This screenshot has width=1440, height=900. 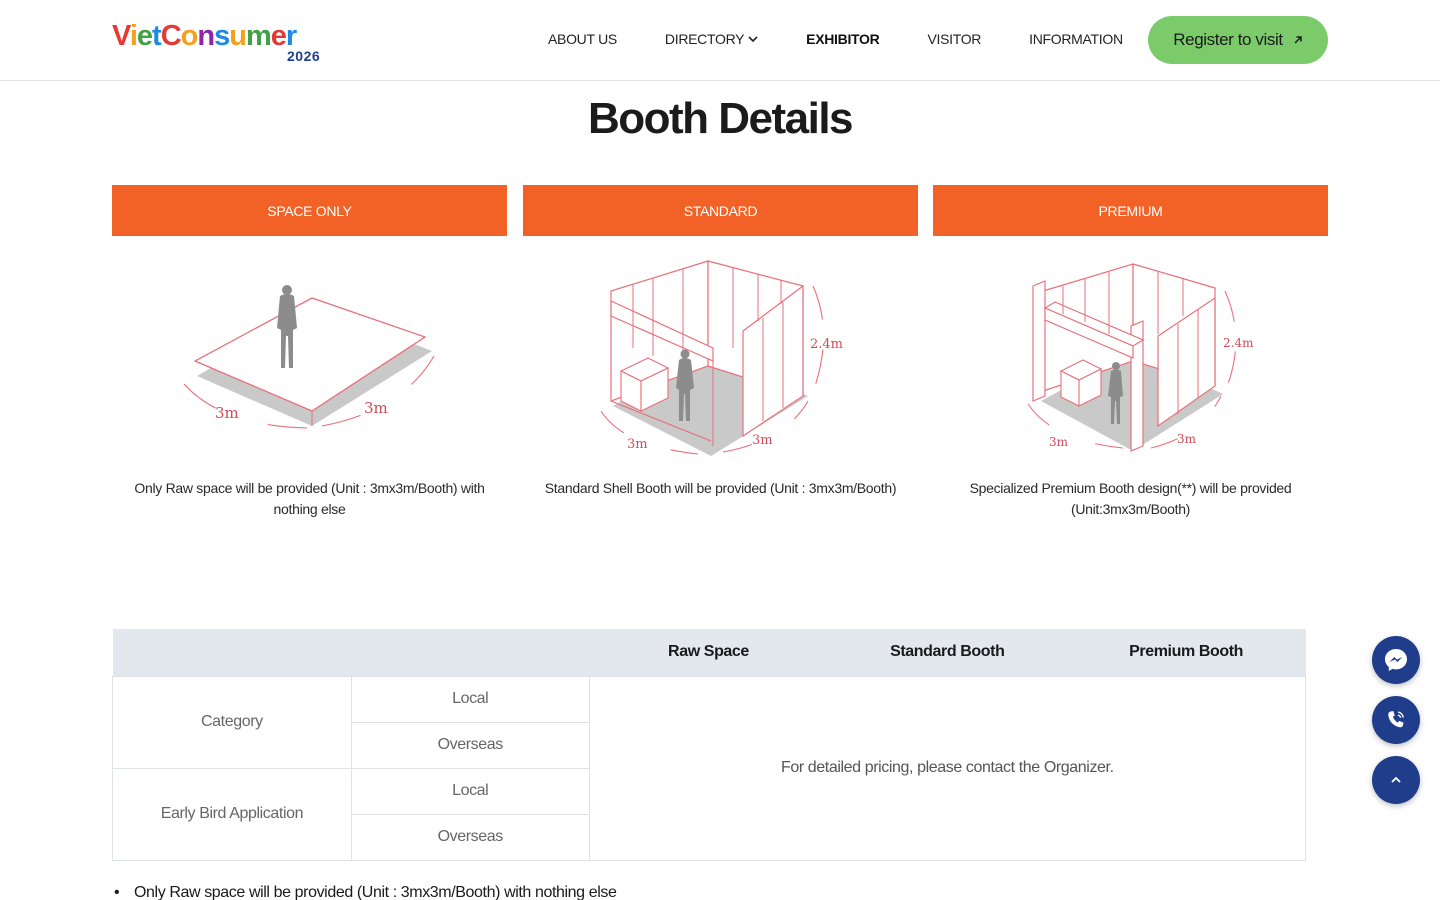 I want to click on tab-space-only: SPACE ONLY, so click(x=309, y=210).